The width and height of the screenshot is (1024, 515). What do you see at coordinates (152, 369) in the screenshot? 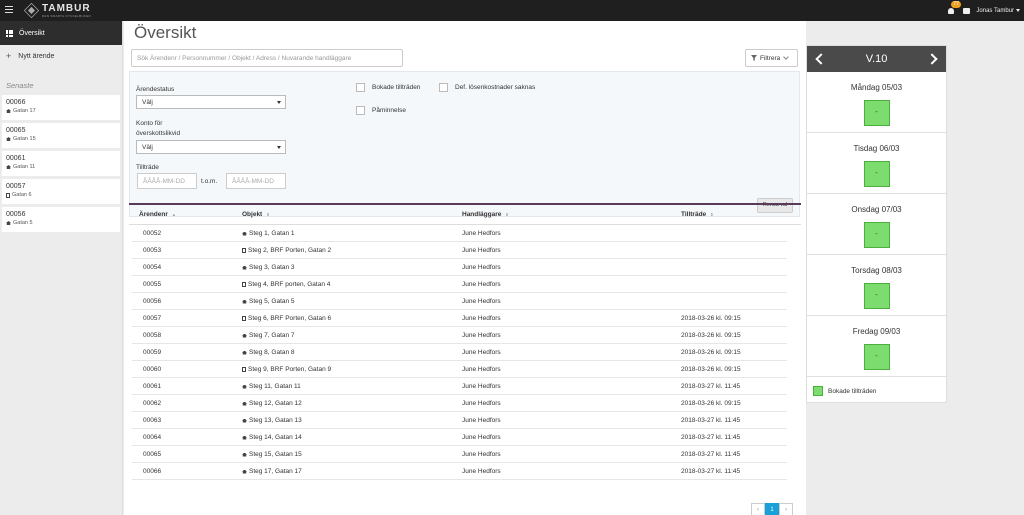
I see `cell-case-number: 00060` at bounding box center [152, 369].